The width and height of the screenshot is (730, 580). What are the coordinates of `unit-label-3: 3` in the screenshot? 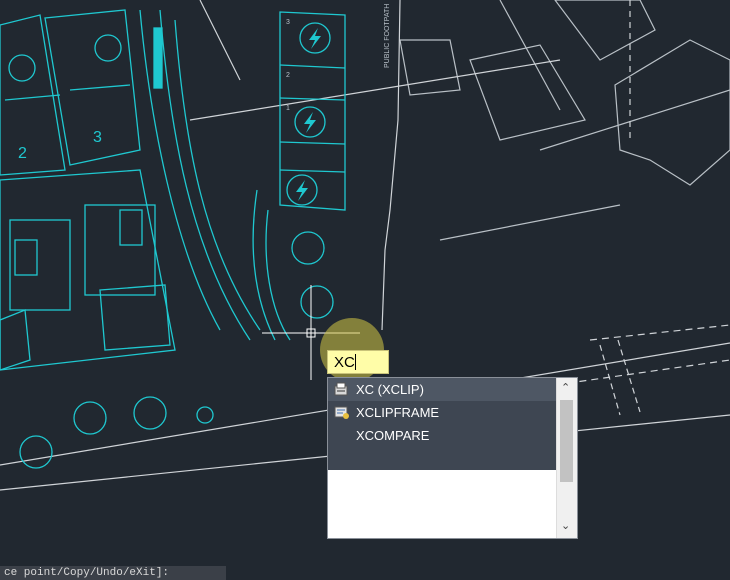 It's located at (97, 137).